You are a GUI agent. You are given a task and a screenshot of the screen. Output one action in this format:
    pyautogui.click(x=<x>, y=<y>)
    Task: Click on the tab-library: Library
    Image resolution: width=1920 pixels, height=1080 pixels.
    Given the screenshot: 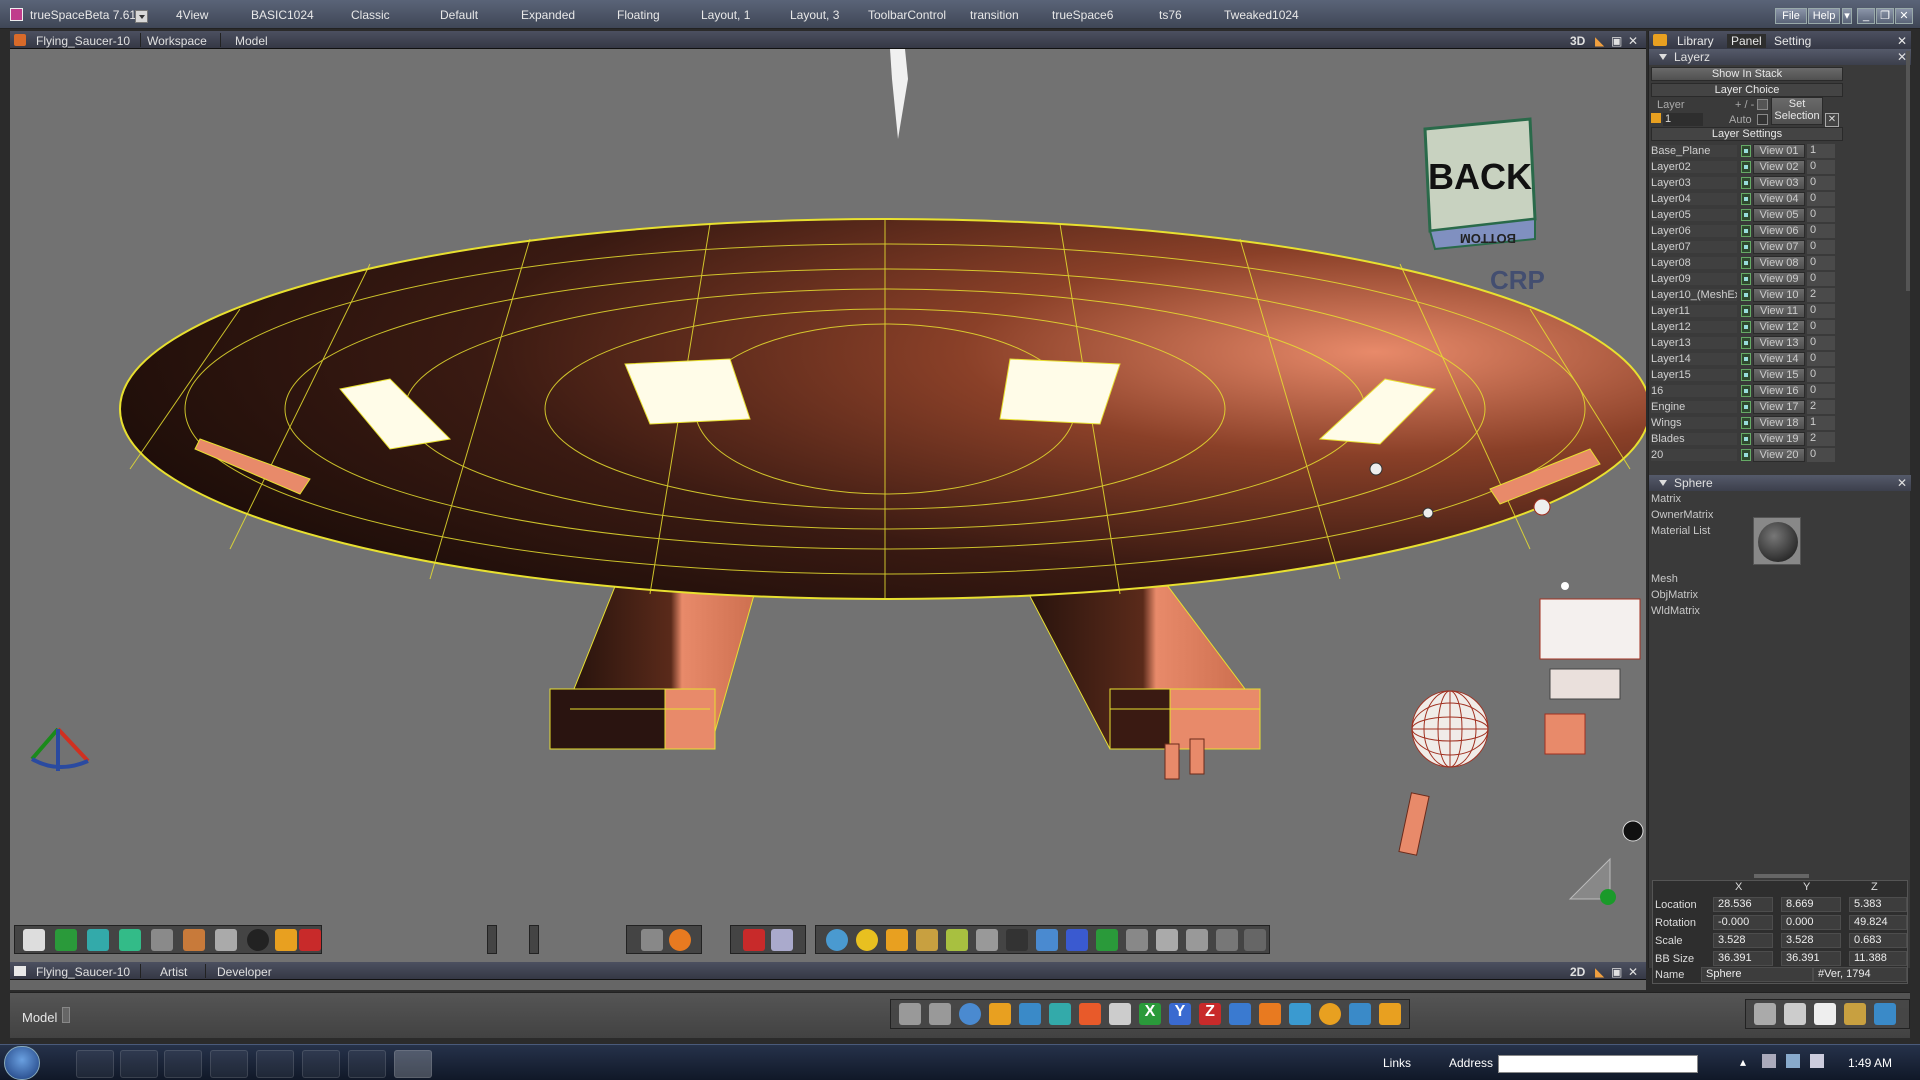 What is the action you would take?
    pyautogui.click(x=1695, y=41)
    